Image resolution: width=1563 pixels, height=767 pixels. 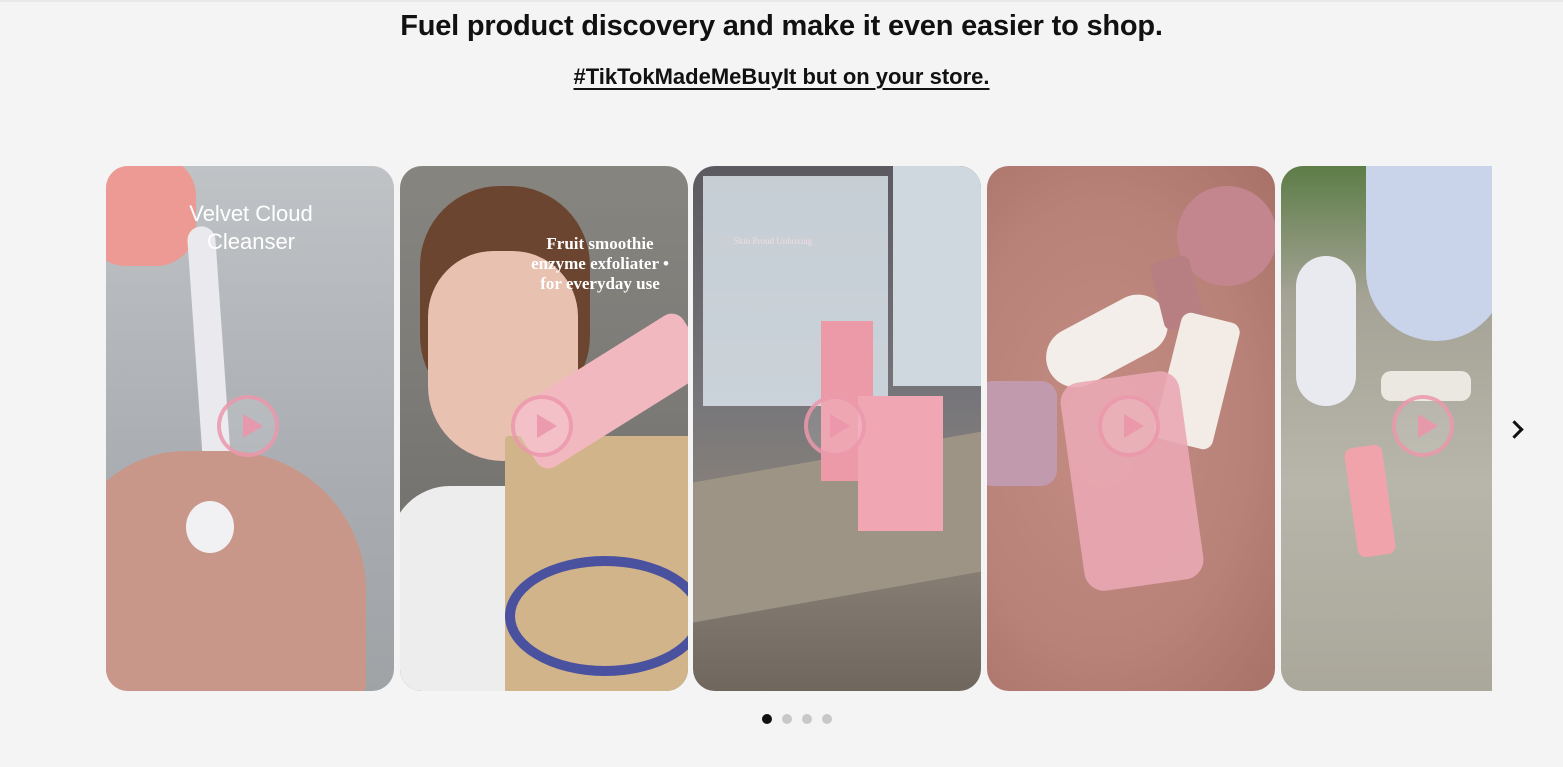 I want to click on carousel-pagination, so click(x=797, y=720).